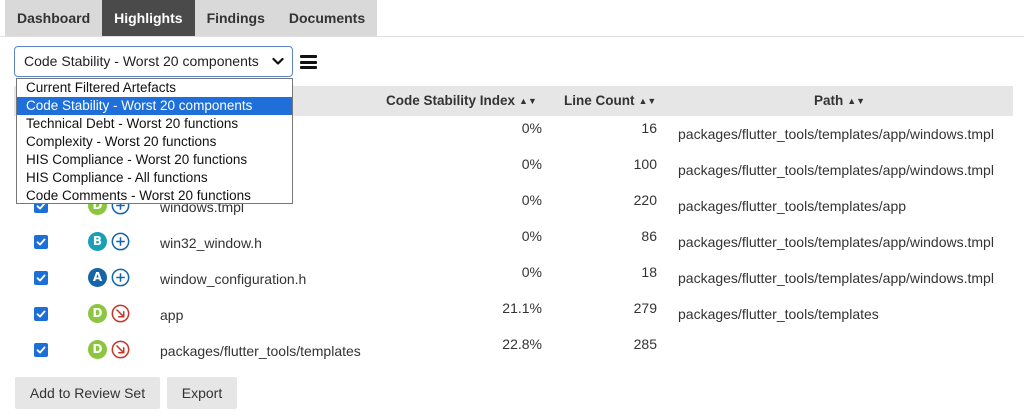  What do you see at coordinates (148, 18) in the screenshot?
I see `tab-highlights: Highlights` at bounding box center [148, 18].